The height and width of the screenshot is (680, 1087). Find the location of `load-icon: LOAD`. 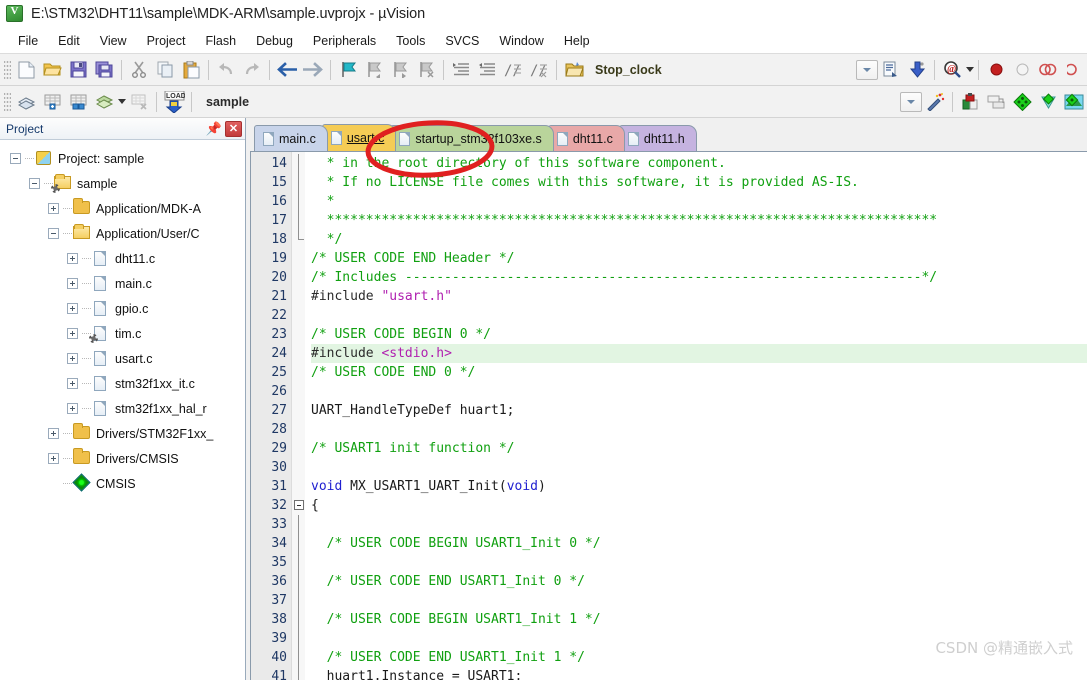

load-icon: LOAD is located at coordinates (174, 102).